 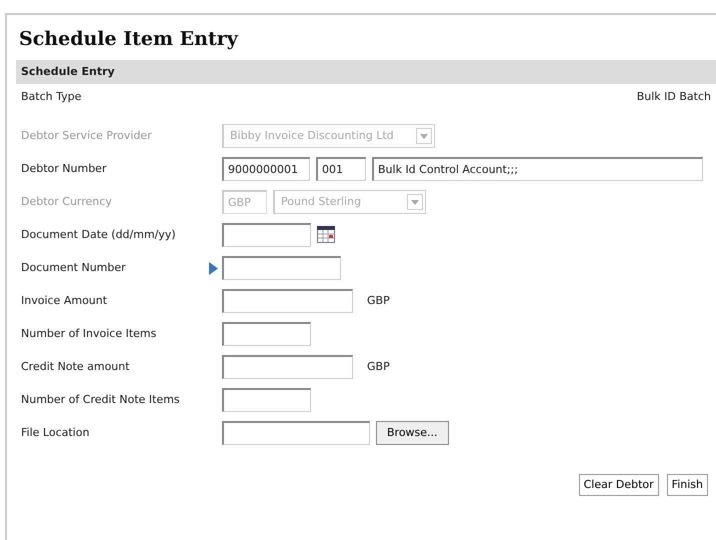 What do you see at coordinates (89, 334) in the screenshot?
I see `field-label: Number of Invoice Items` at bounding box center [89, 334].